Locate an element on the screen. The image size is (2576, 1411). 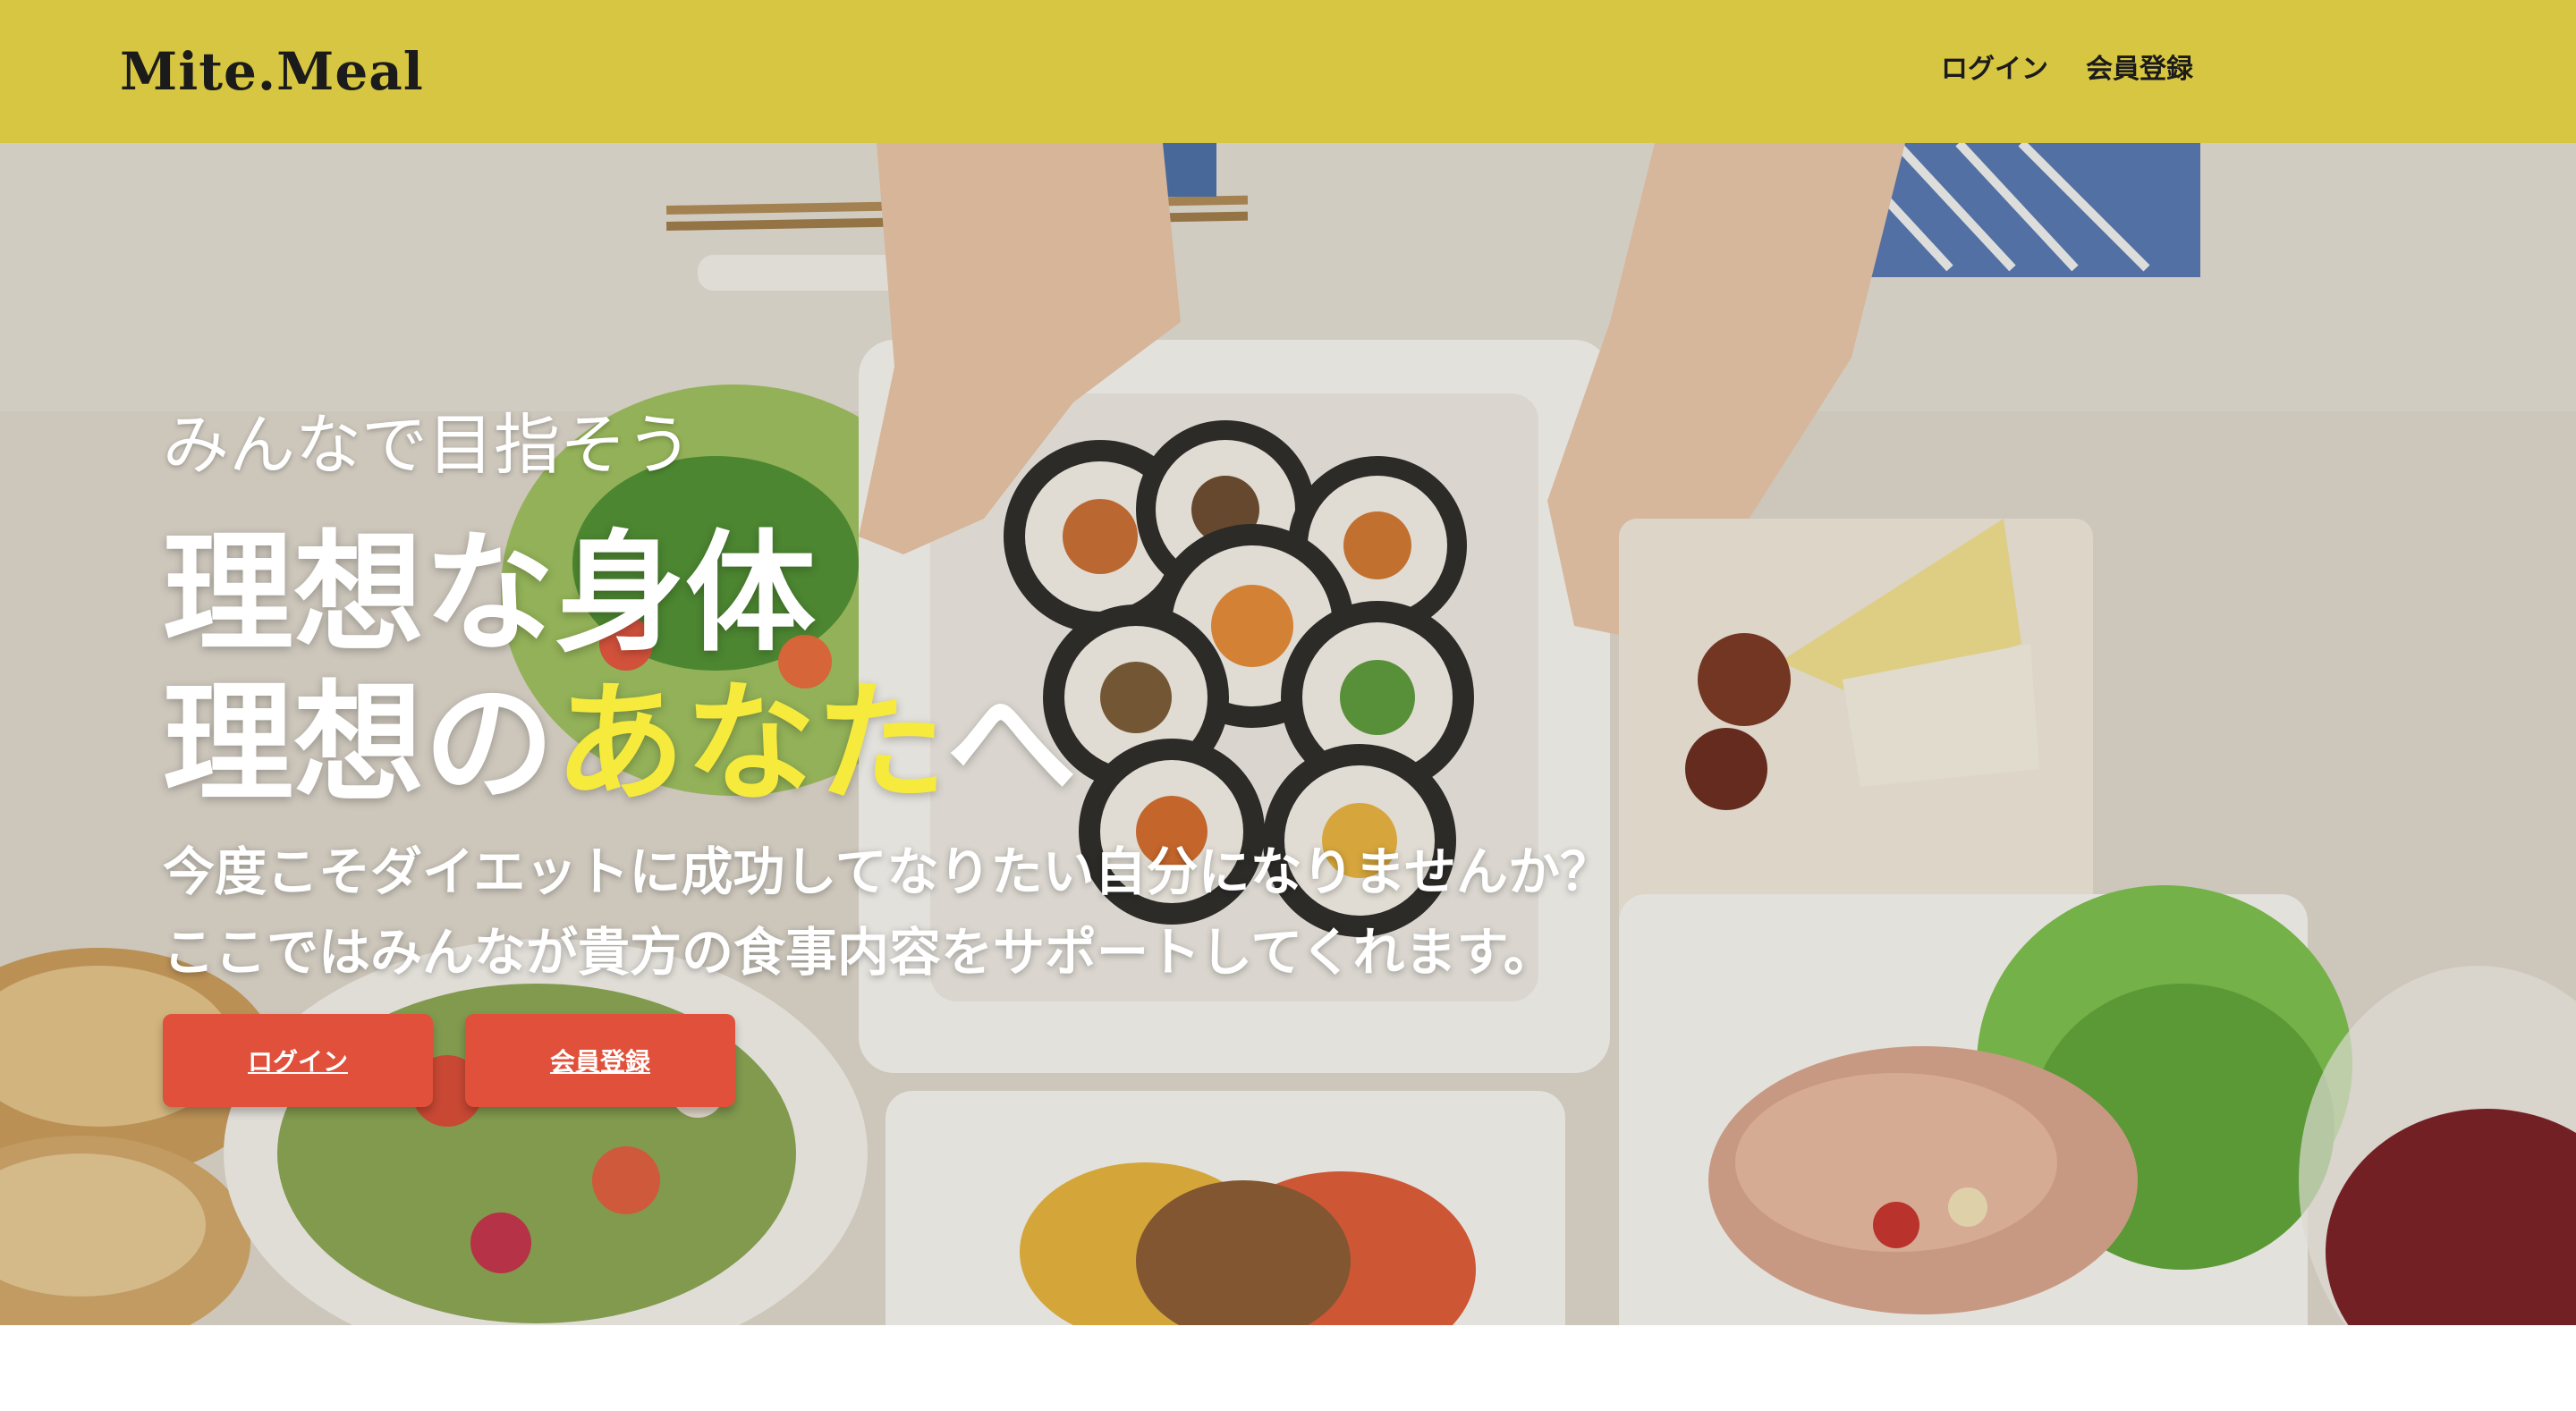
headline-line2-suffix: へ is located at coordinates (1011, 744).